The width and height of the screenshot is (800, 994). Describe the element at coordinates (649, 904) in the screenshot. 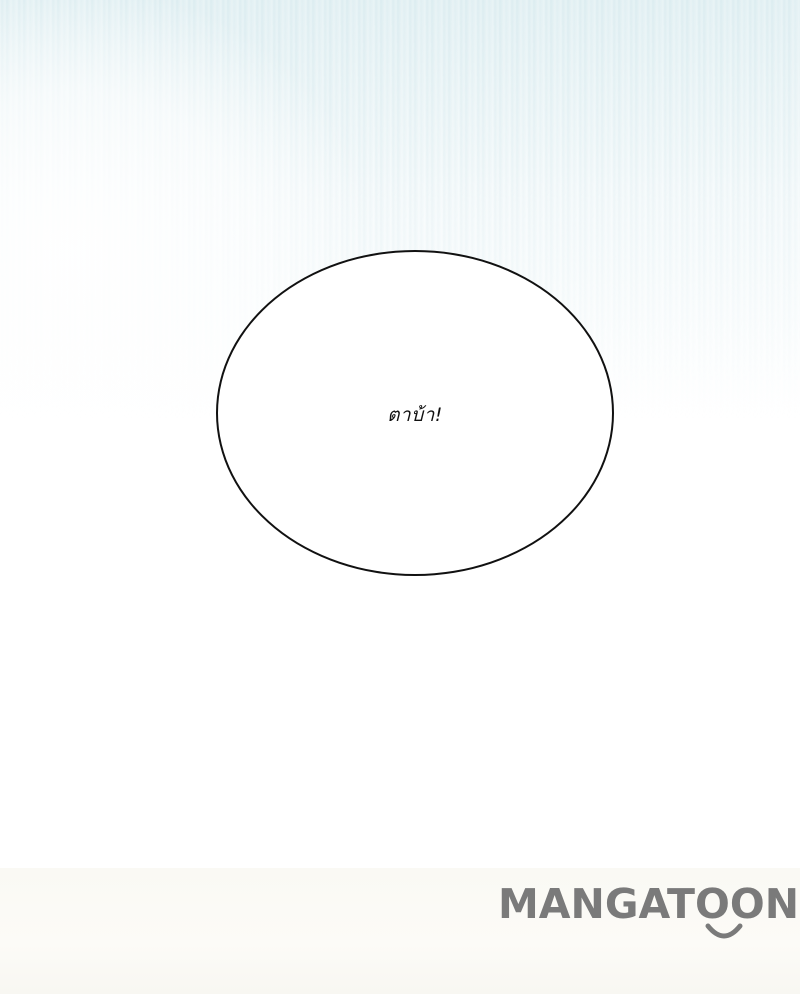

I see `watermark-logo-text: MANGATOON` at that location.